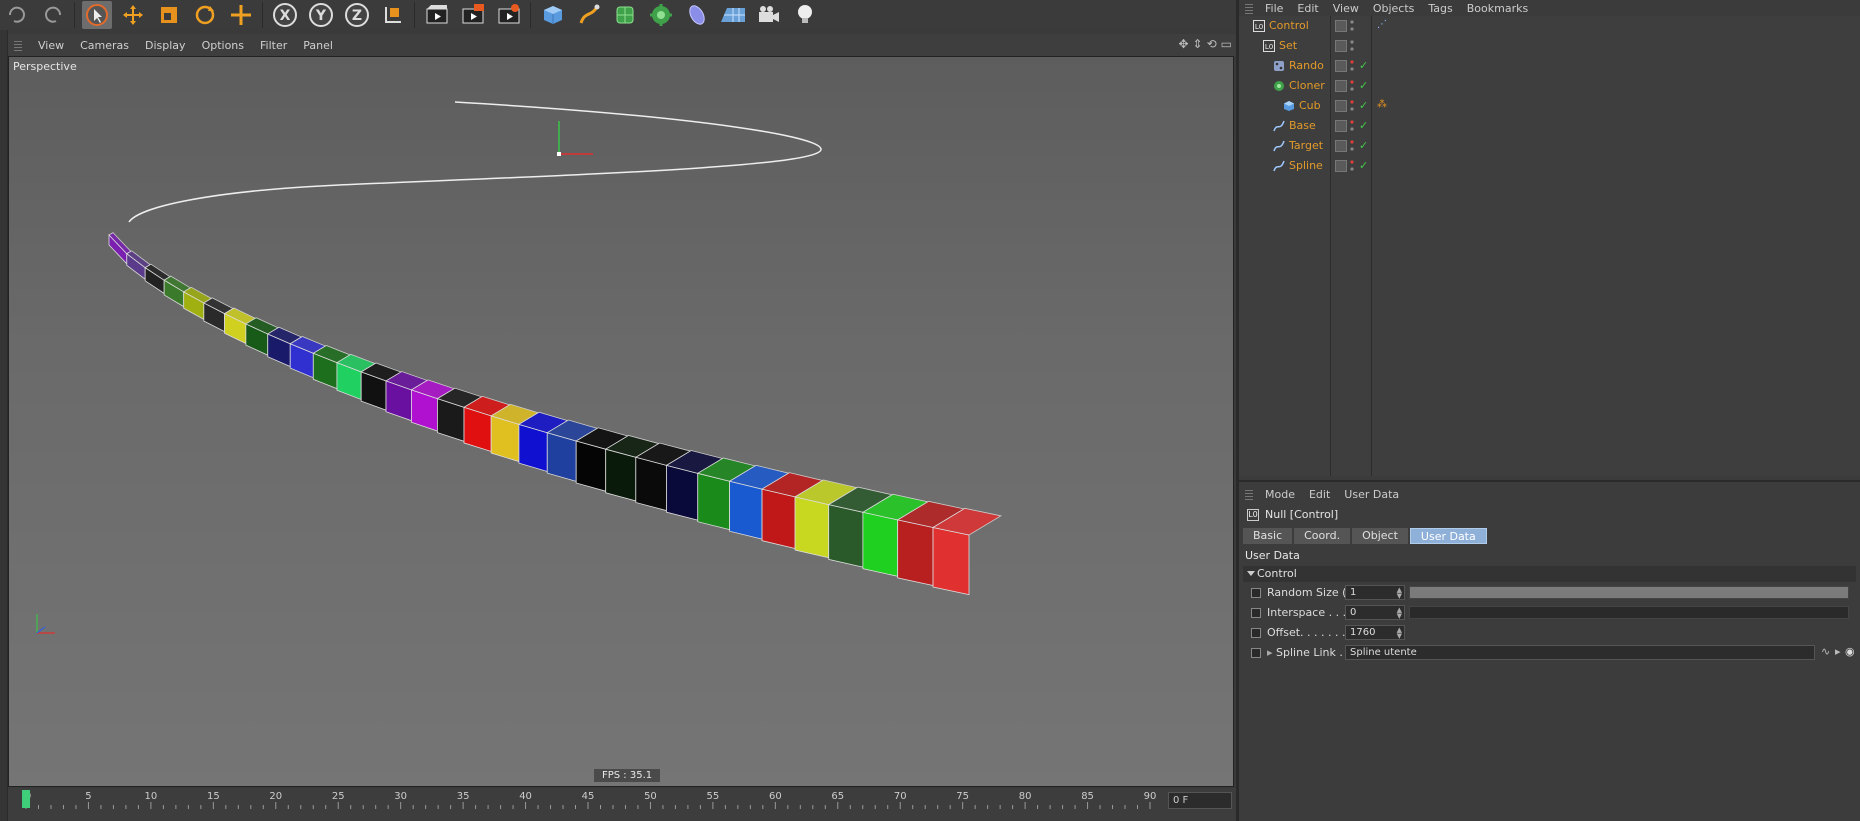 Image resolution: width=1860 pixels, height=821 pixels. Describe the element at coordinates (1382, 104) in the screenshot. I see `tag-icon: ⁂` at that location.